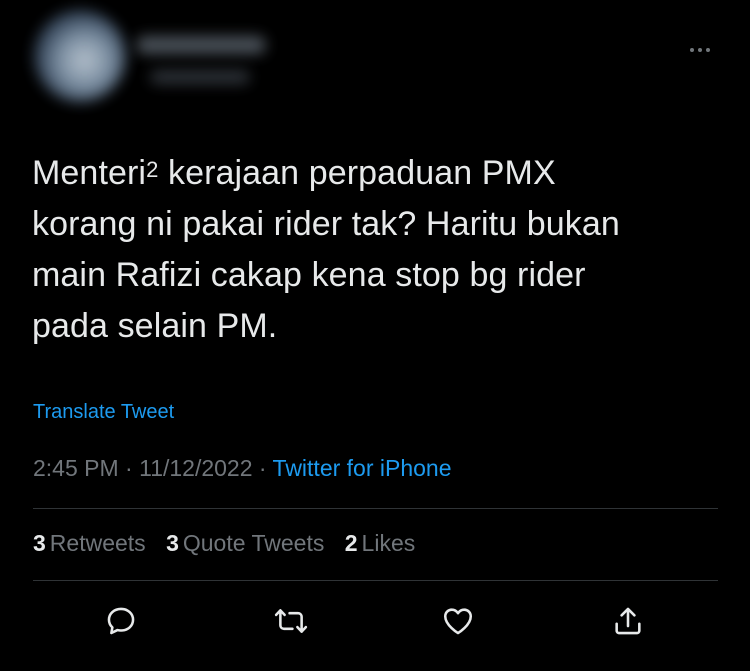 This screenshot has width=750, height=671. I want to click on quote-tweets-label: Quote Tweets, so click(253, 543).